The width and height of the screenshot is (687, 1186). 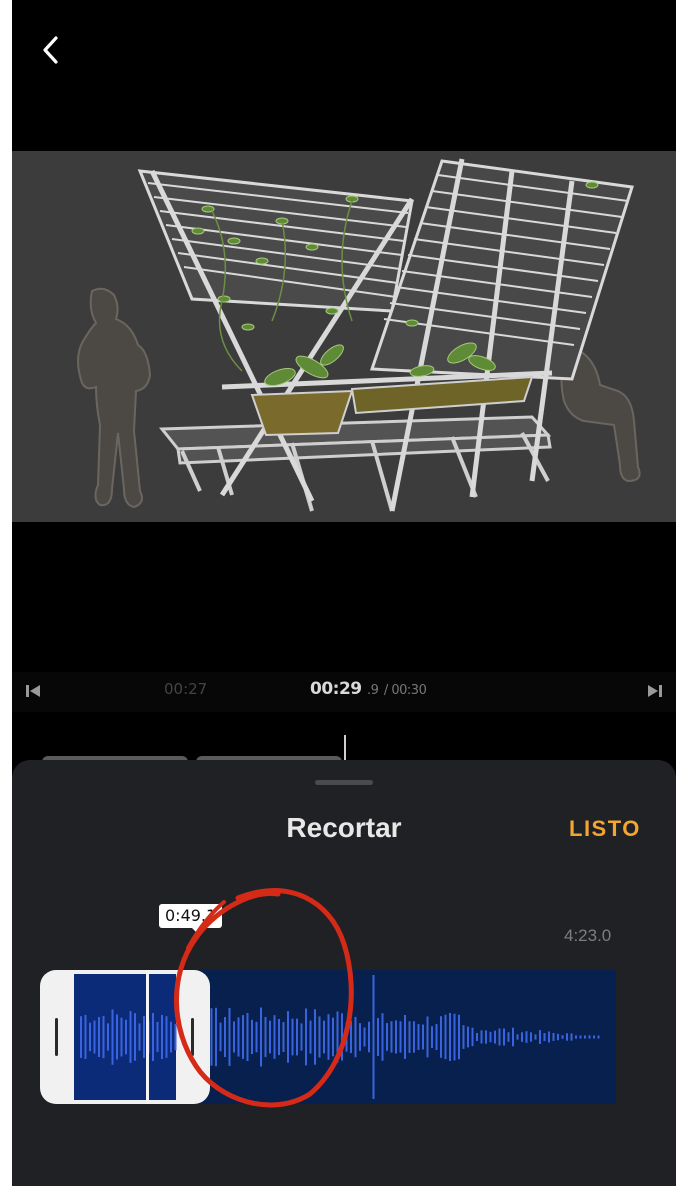 I want to click on done-button: LISTO, so click(x=605, y=829).